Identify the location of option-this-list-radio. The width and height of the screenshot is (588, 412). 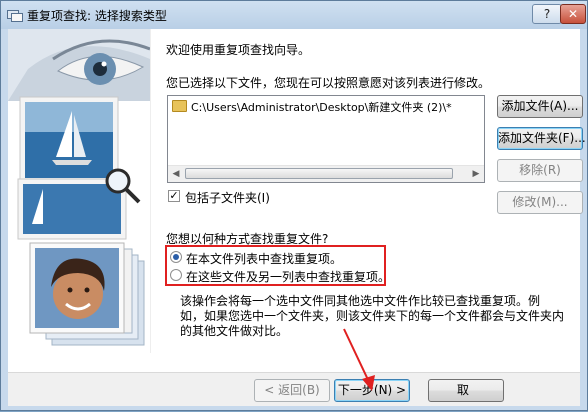
(176, 257).